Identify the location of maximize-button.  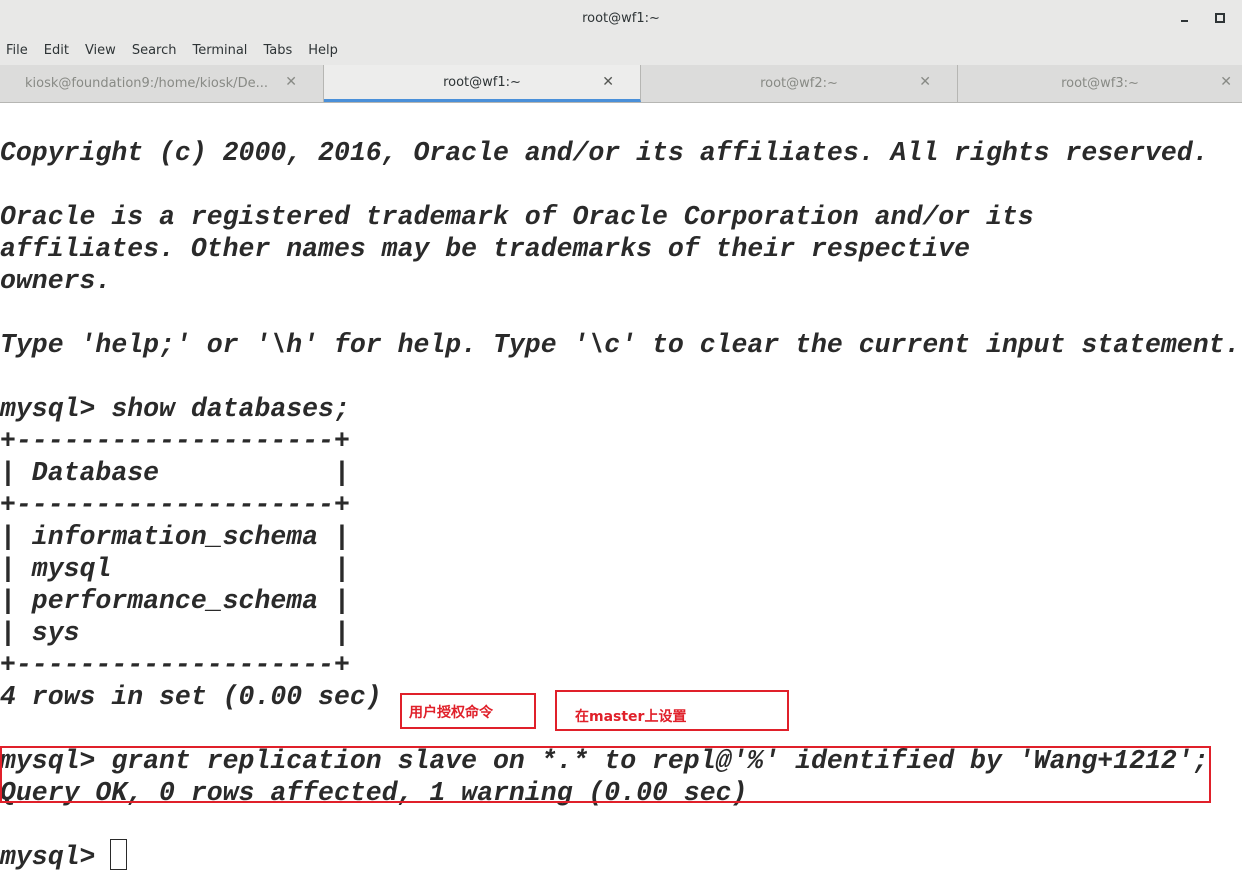
(1220, 18).